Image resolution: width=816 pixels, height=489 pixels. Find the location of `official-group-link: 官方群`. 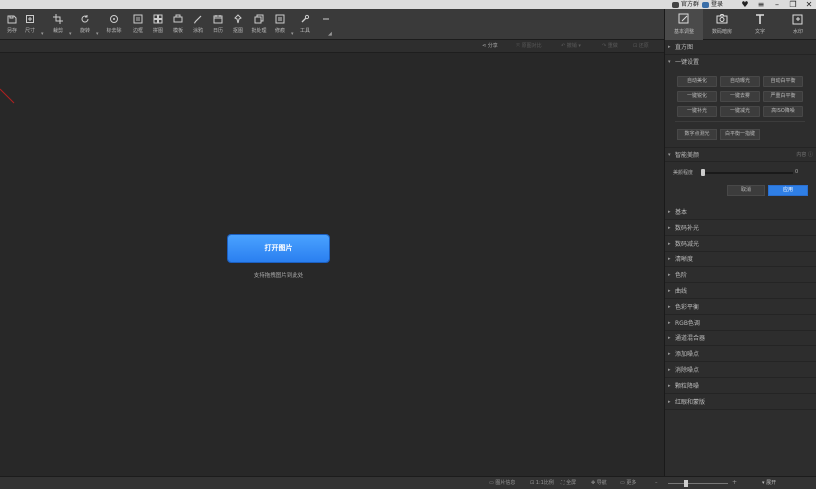

official-group-link: 官方群 is located at coordinates (685, 4).